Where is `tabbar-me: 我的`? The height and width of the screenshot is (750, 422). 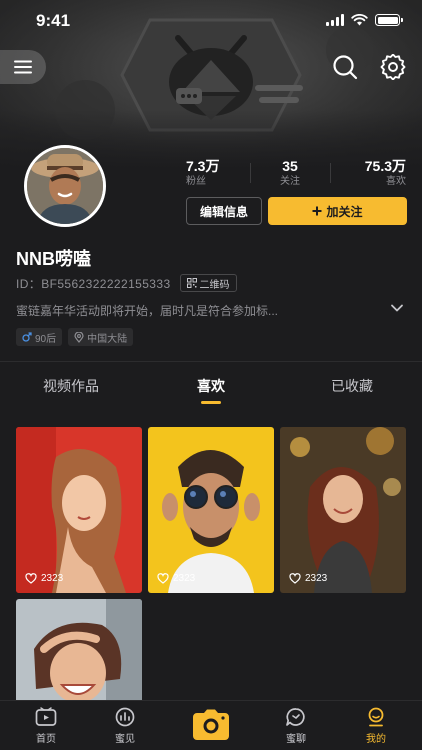 tabbar-me: 我的 is located at coordinates (376, 726).